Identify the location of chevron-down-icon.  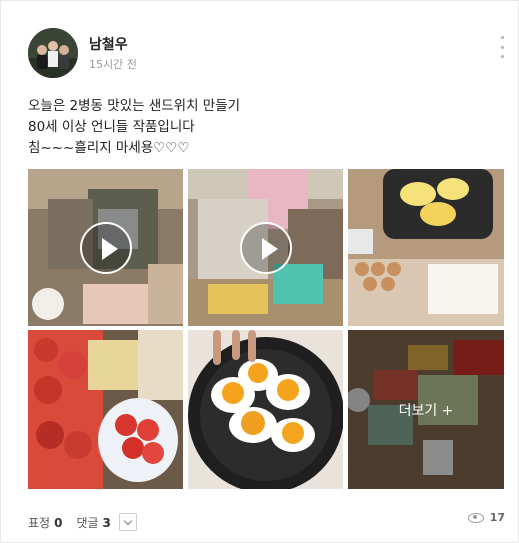
(127, 522).